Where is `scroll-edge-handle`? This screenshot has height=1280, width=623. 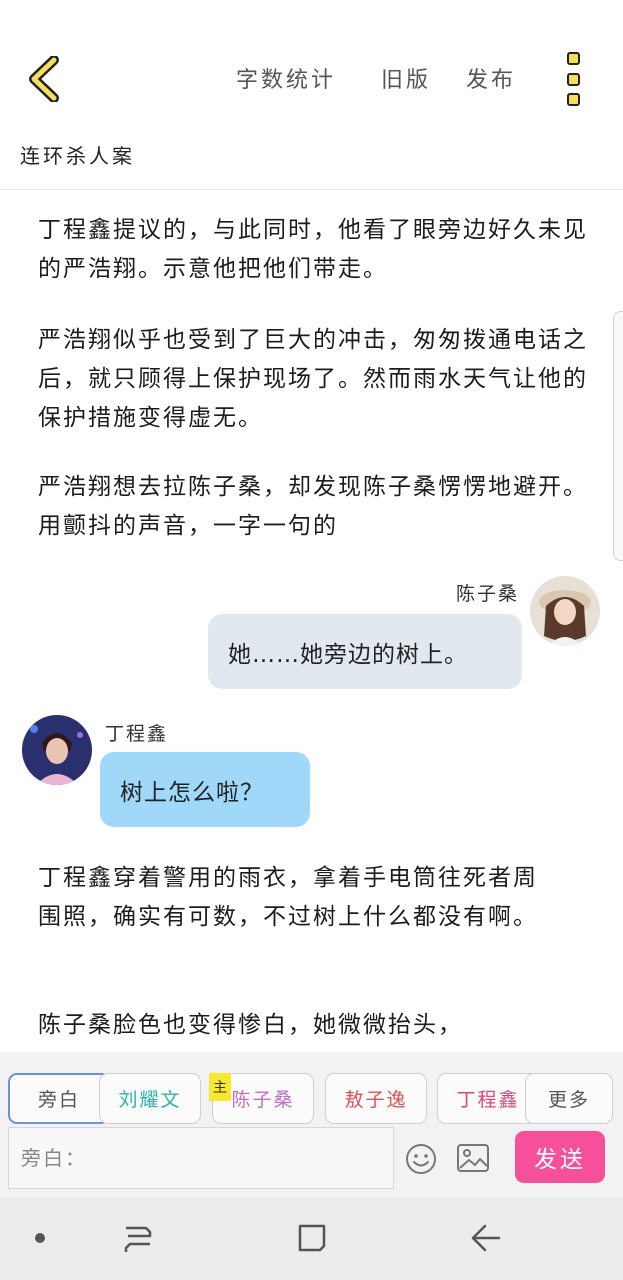 scroll-edge-handle is located at coordinates (618, 436).